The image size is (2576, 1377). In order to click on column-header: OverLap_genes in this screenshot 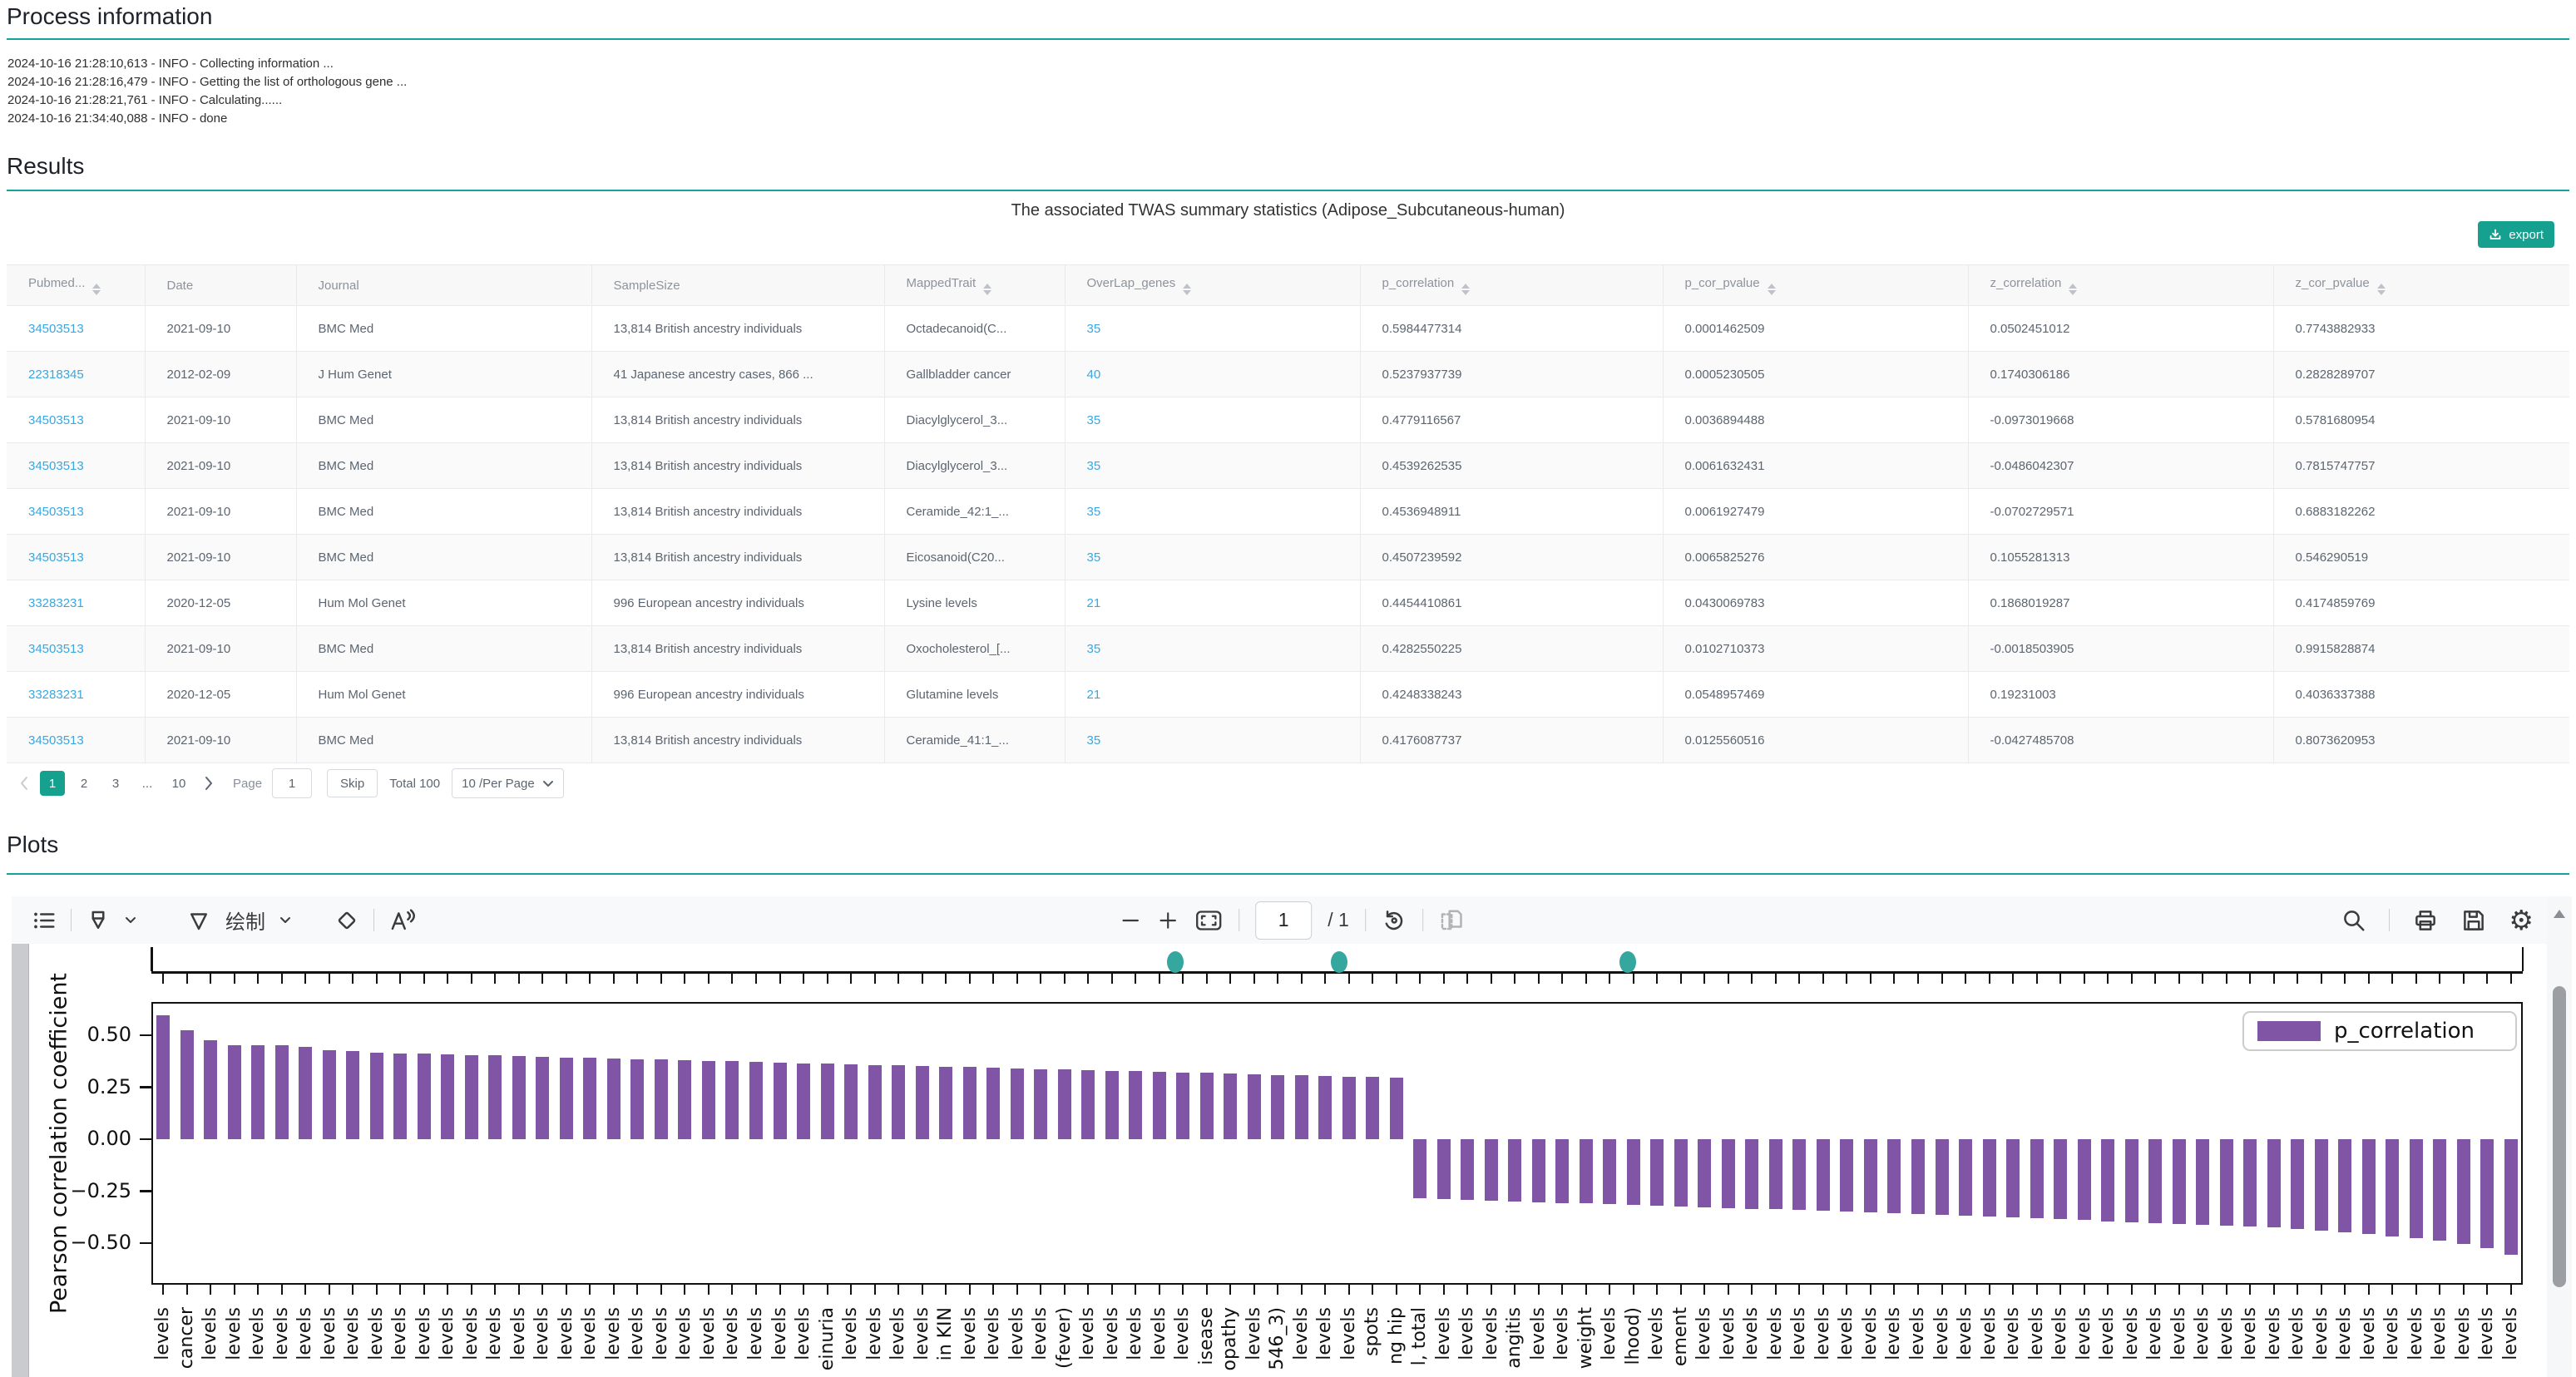, I will do `click(1213, 285)`.